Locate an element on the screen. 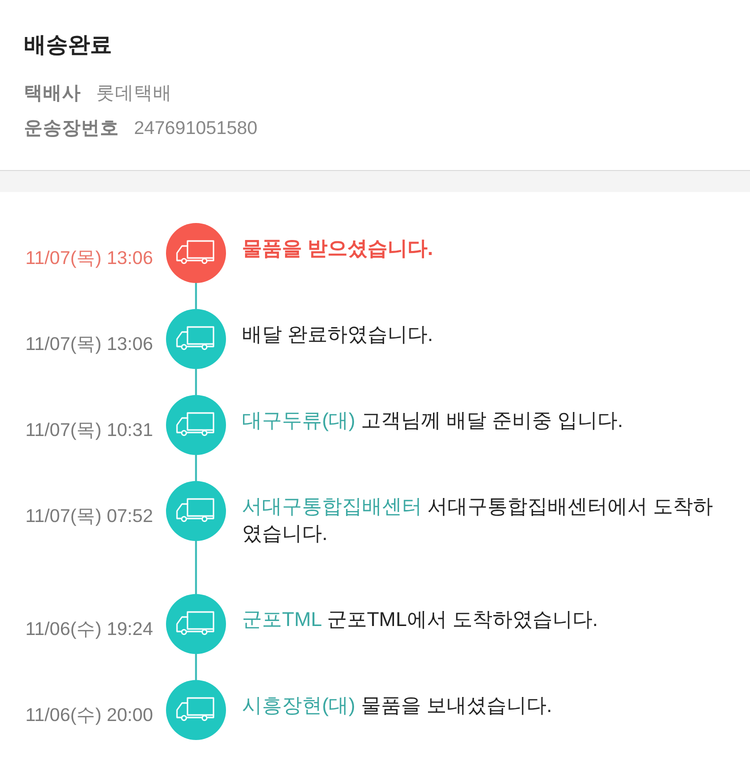  field-label: 택배사 is located at coordinates (52, 93).